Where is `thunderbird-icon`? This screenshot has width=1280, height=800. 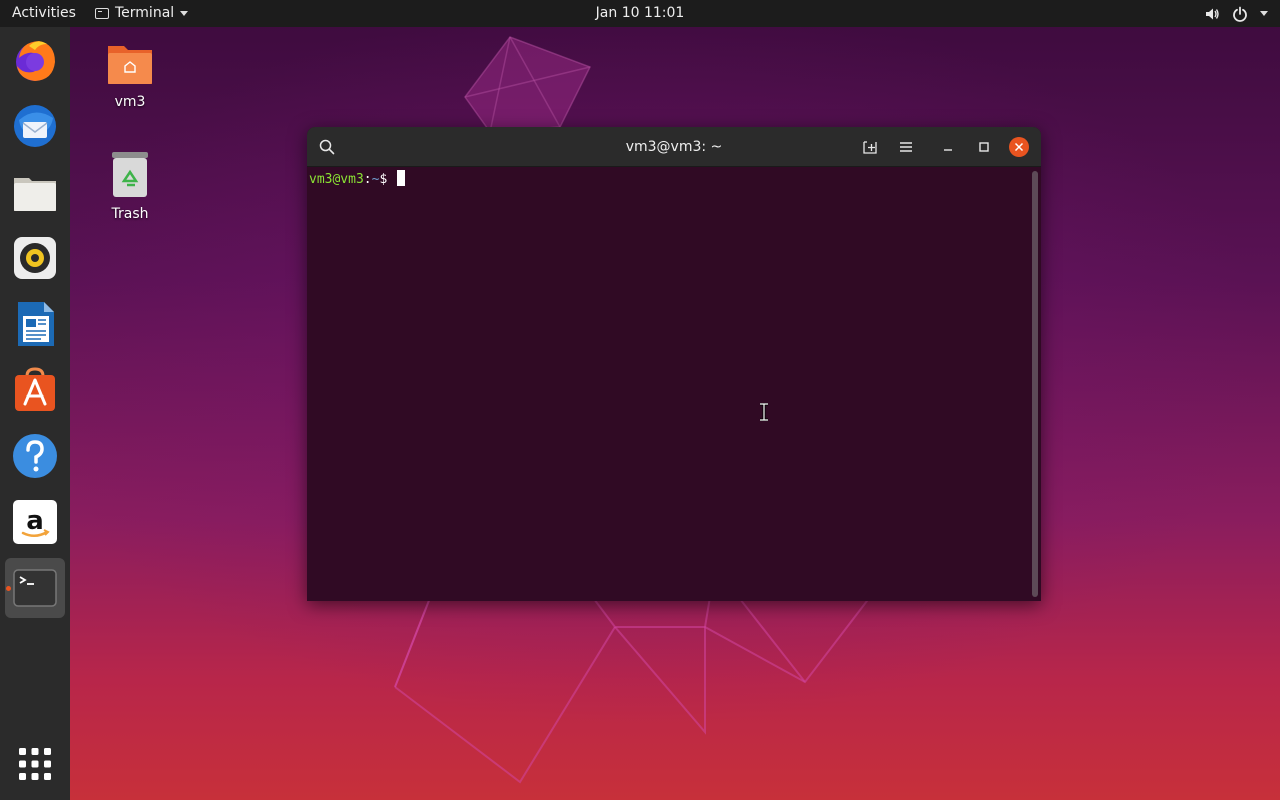
thunderbird-icon is located at coordinates (35, 126).